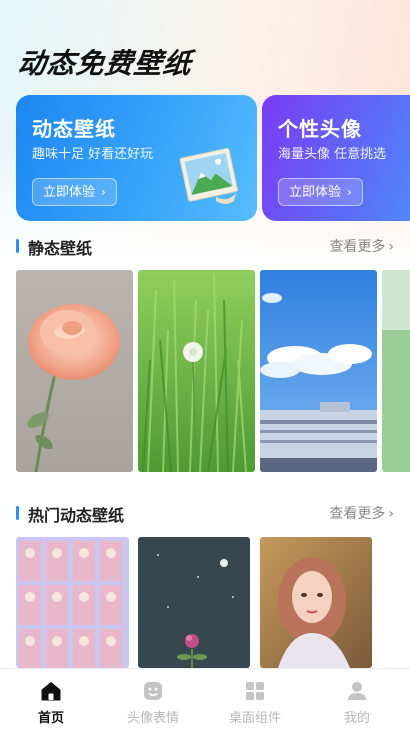 The image size is (410, 730). I want to click on tab-label: 首页, so click(50, 718).